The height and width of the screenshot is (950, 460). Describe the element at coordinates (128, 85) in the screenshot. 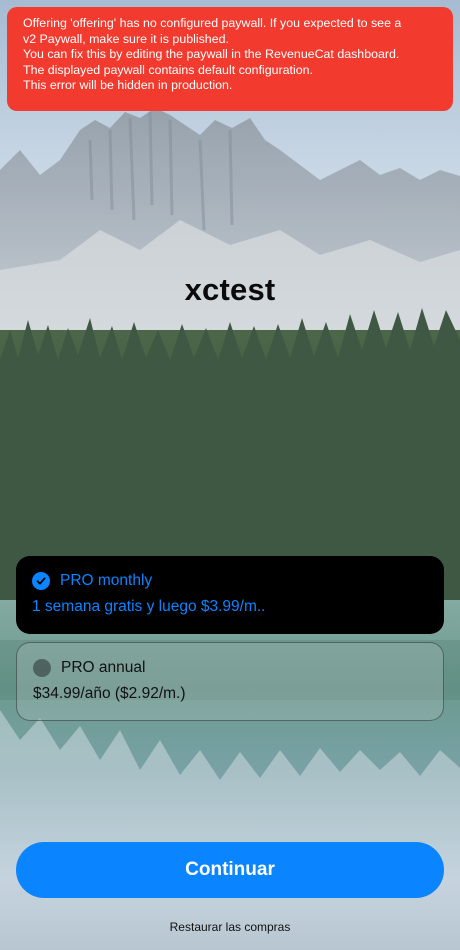

I see `error-line: This error will be hidden in production.` at that location.